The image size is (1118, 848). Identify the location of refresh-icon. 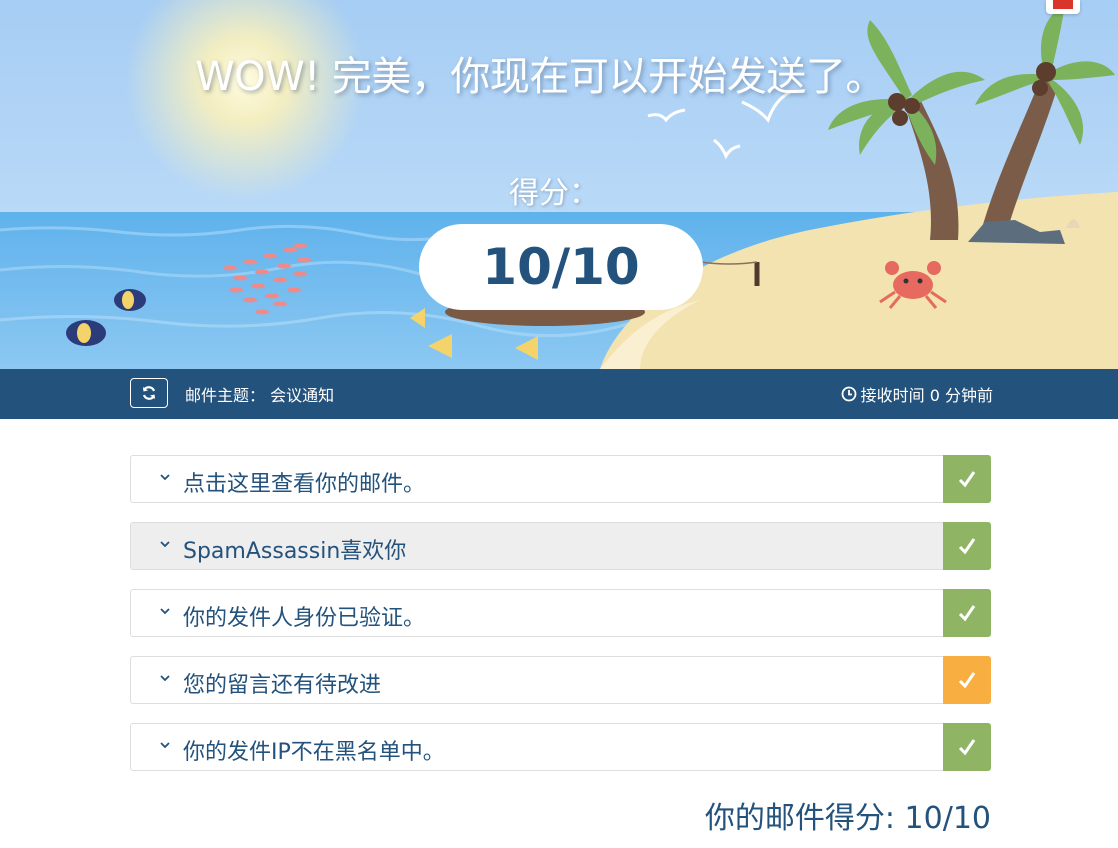
(149, 393).